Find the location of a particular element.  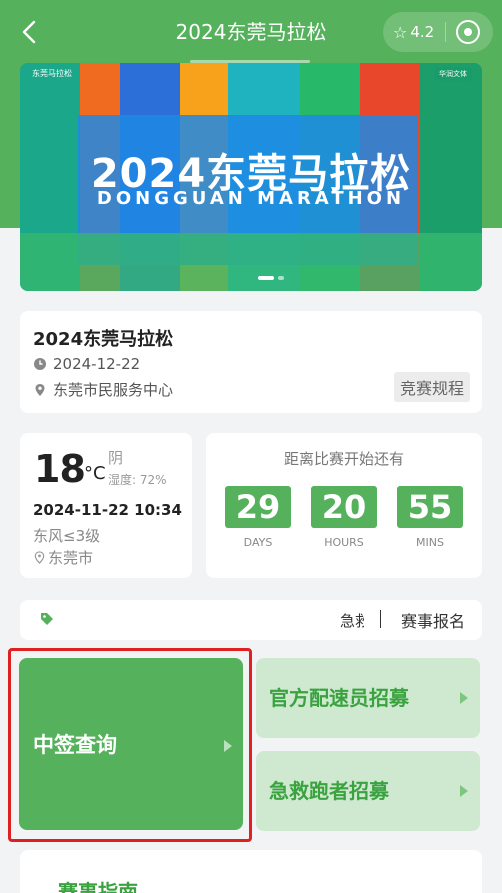

clock-icon is located at coordinates (40, 364).